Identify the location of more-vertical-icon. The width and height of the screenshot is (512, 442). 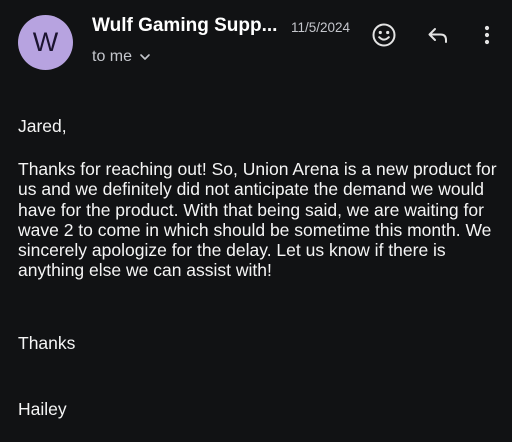
(487, 37).